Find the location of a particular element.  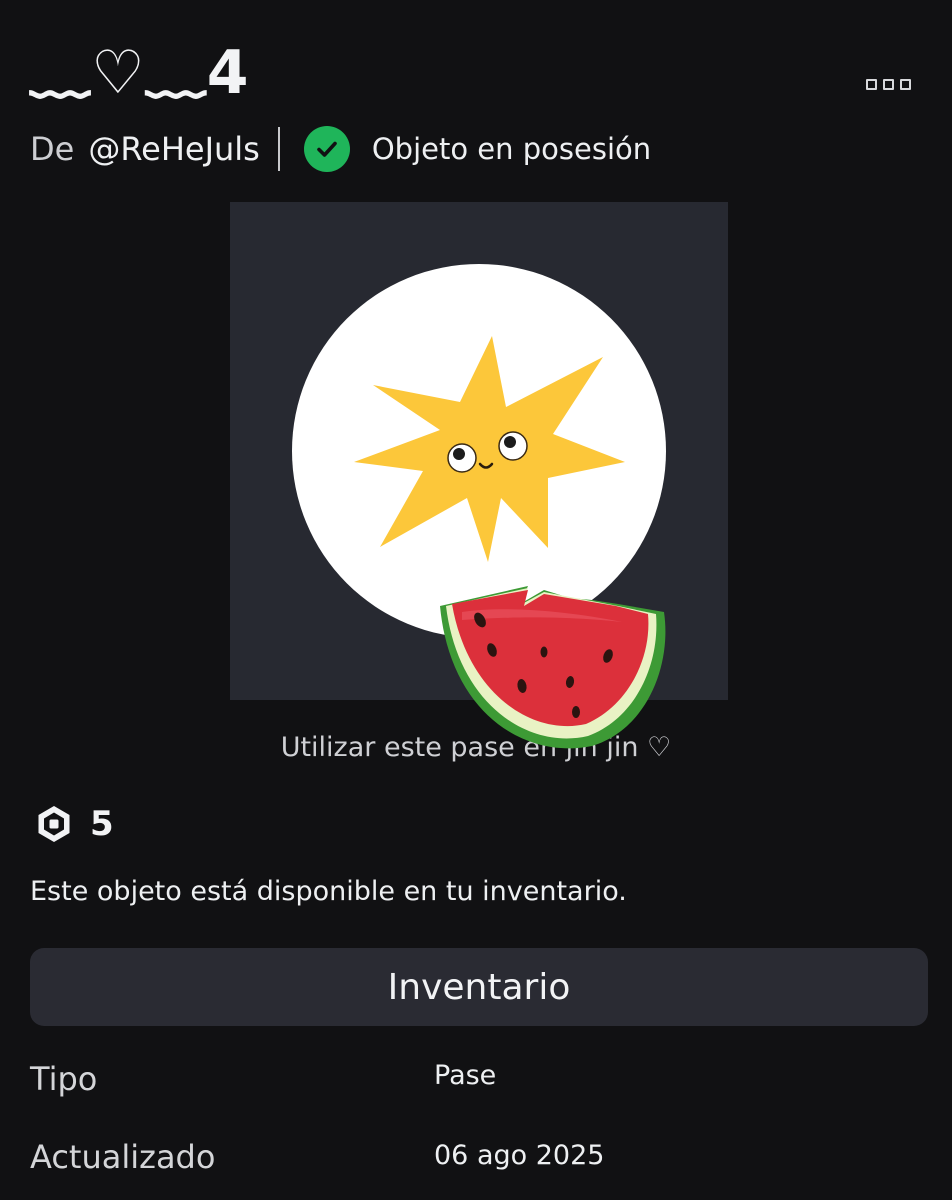

detail-value-updated: 06 ago 2025 is located at coordinates (519, 1155).